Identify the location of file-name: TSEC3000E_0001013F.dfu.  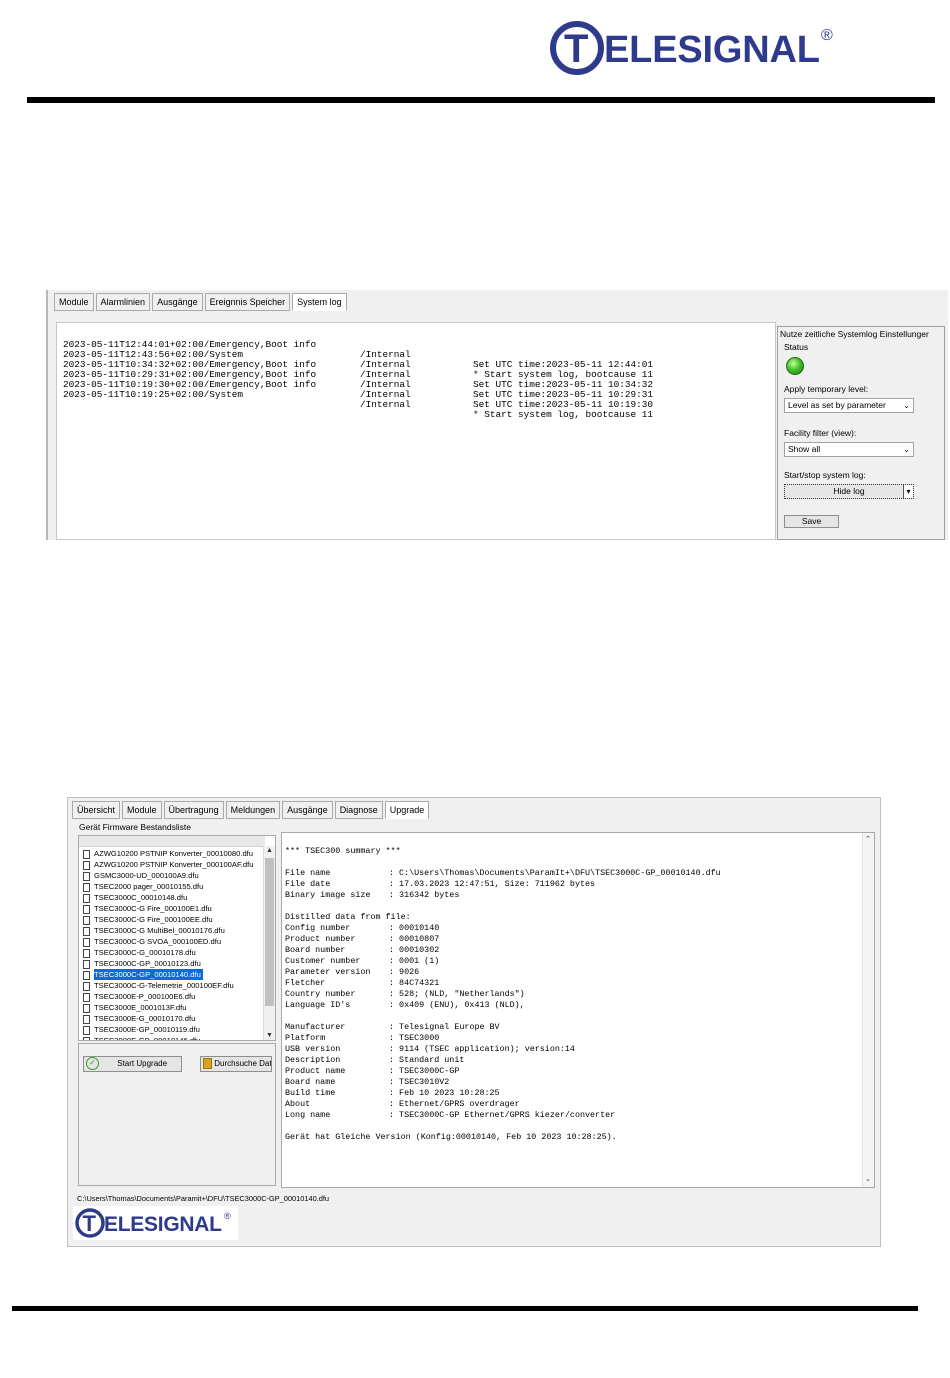
(140, 1007).